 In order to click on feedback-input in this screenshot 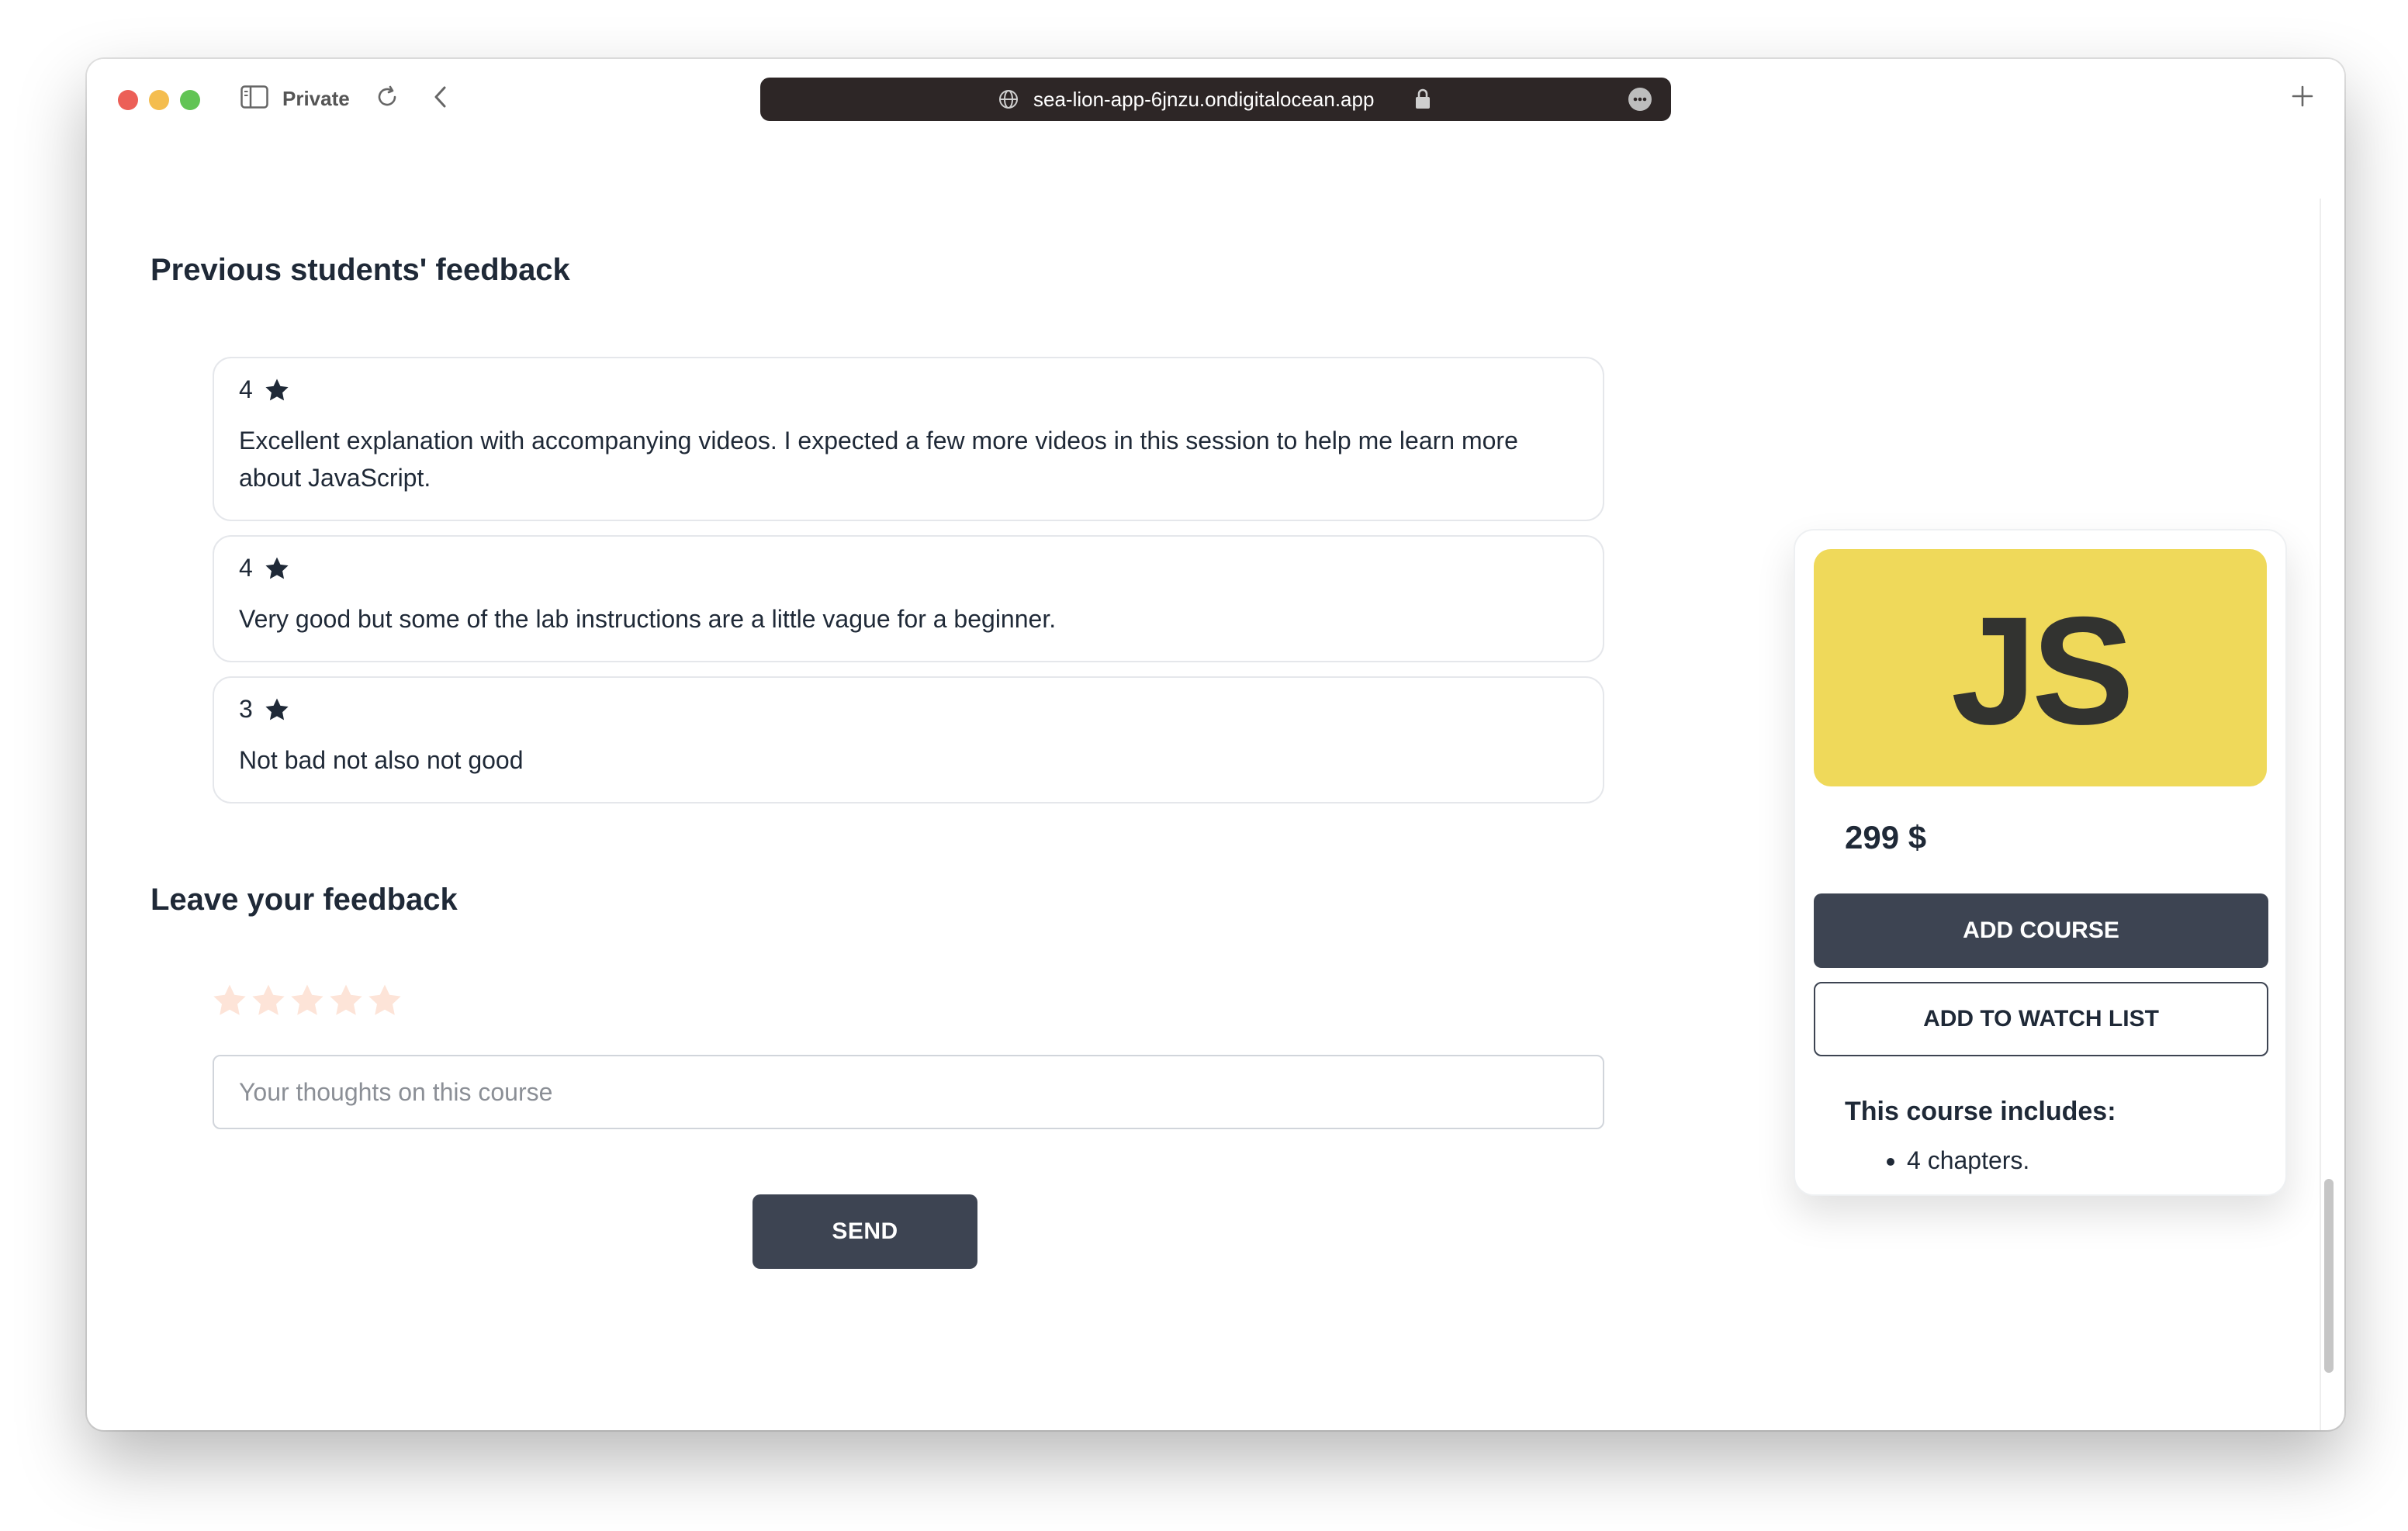, I will do `click(908, 1092)`.